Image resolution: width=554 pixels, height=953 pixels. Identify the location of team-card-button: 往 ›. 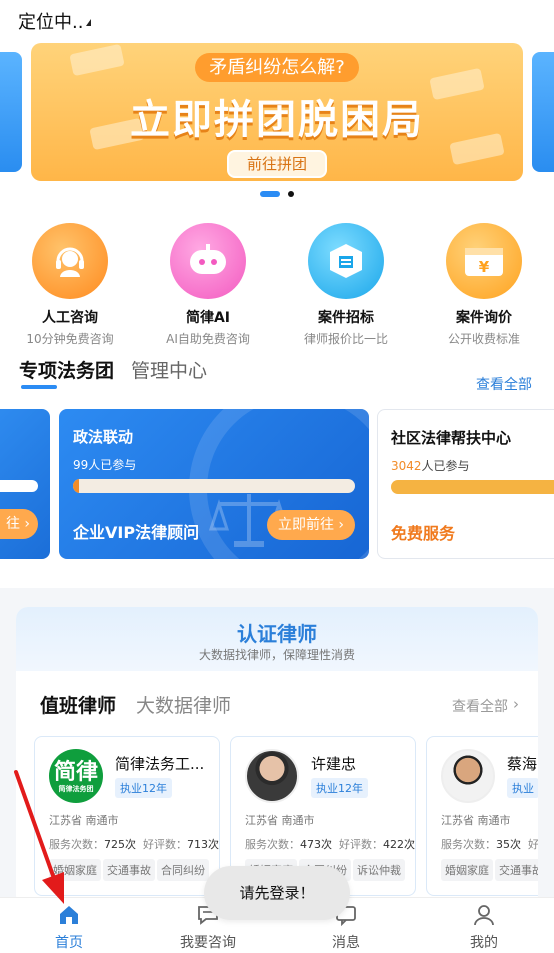
(19, 524).